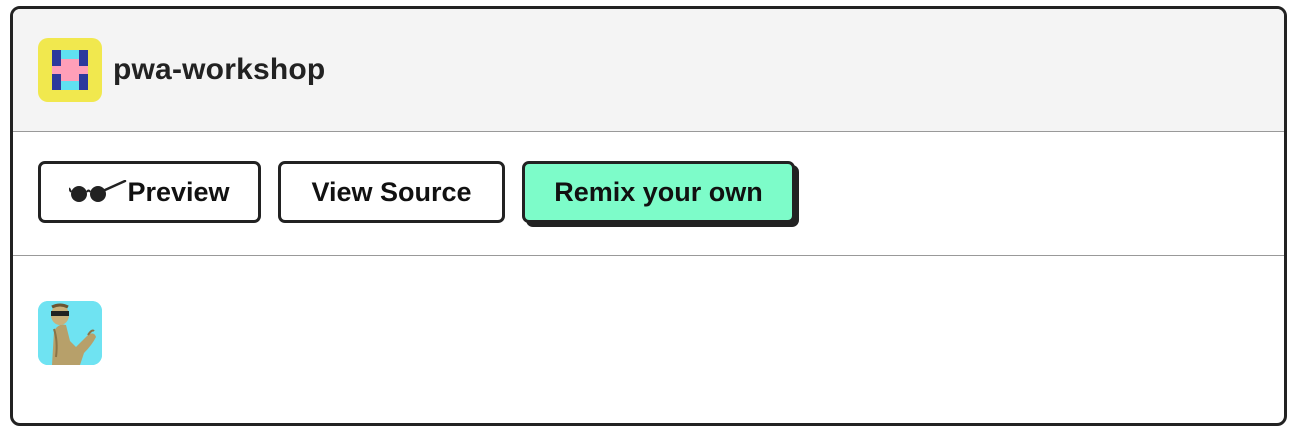 This screenshot has width=1302, height=426. I want to click on project-logo-icon, so click(70, 70).